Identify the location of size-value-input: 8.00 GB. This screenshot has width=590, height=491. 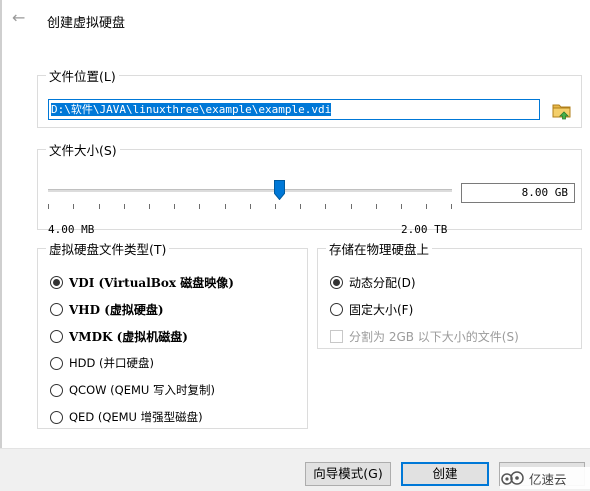
(518, 193).